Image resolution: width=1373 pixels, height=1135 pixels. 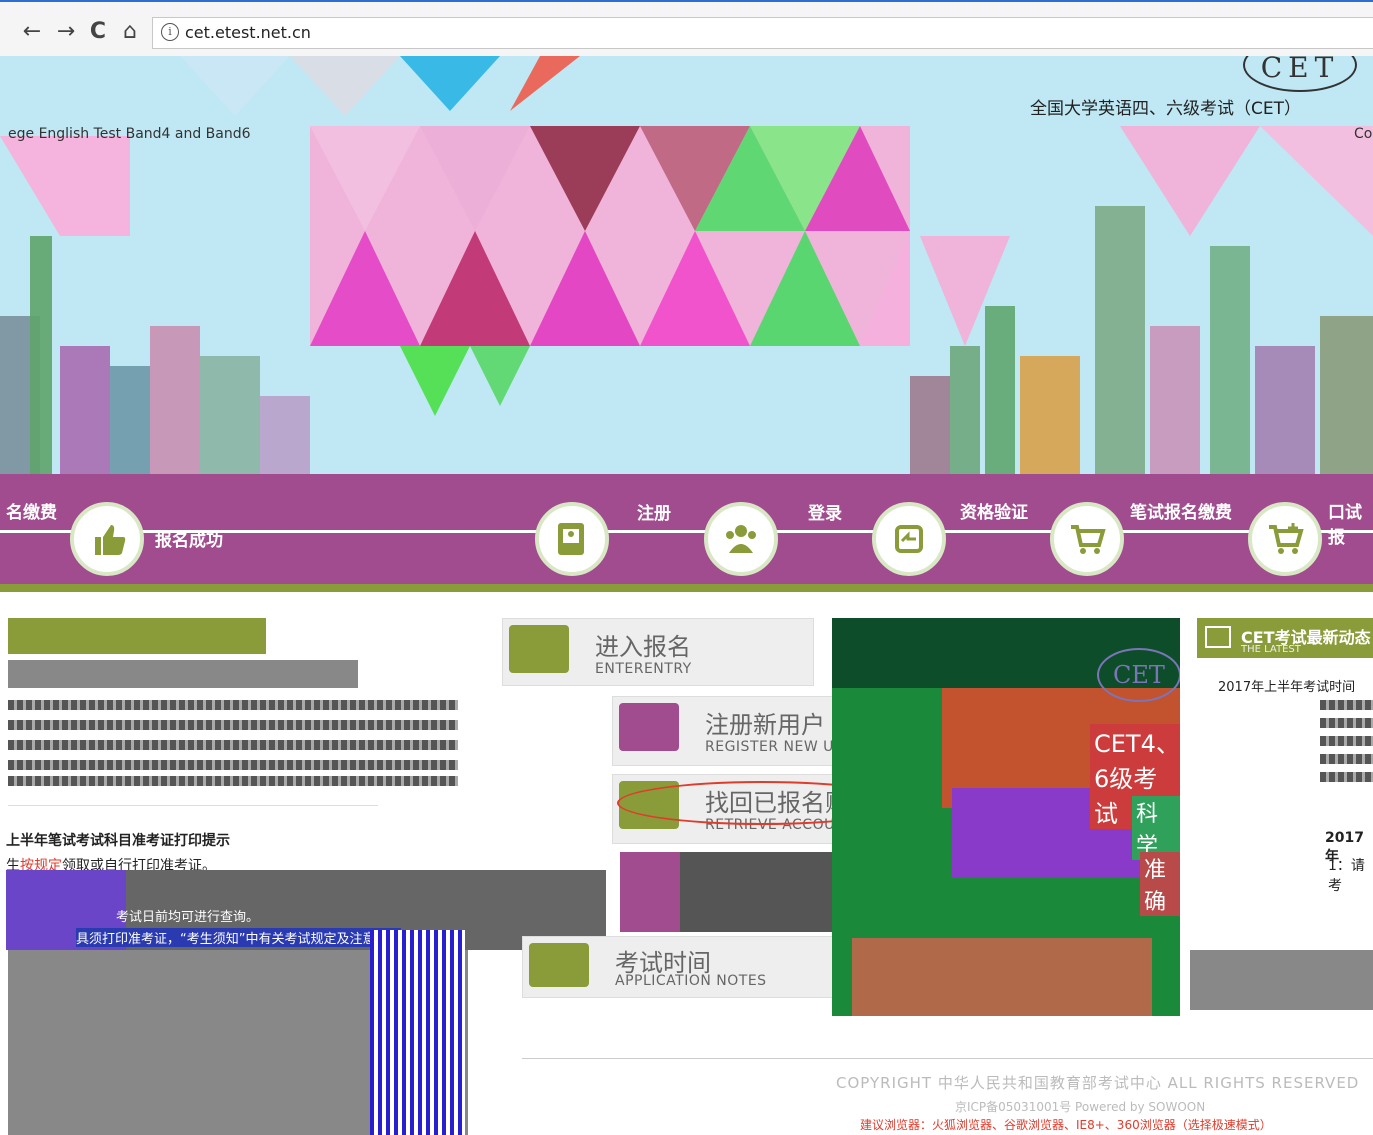 I want to click on reload-icon: C, so click(x=98, y=32).